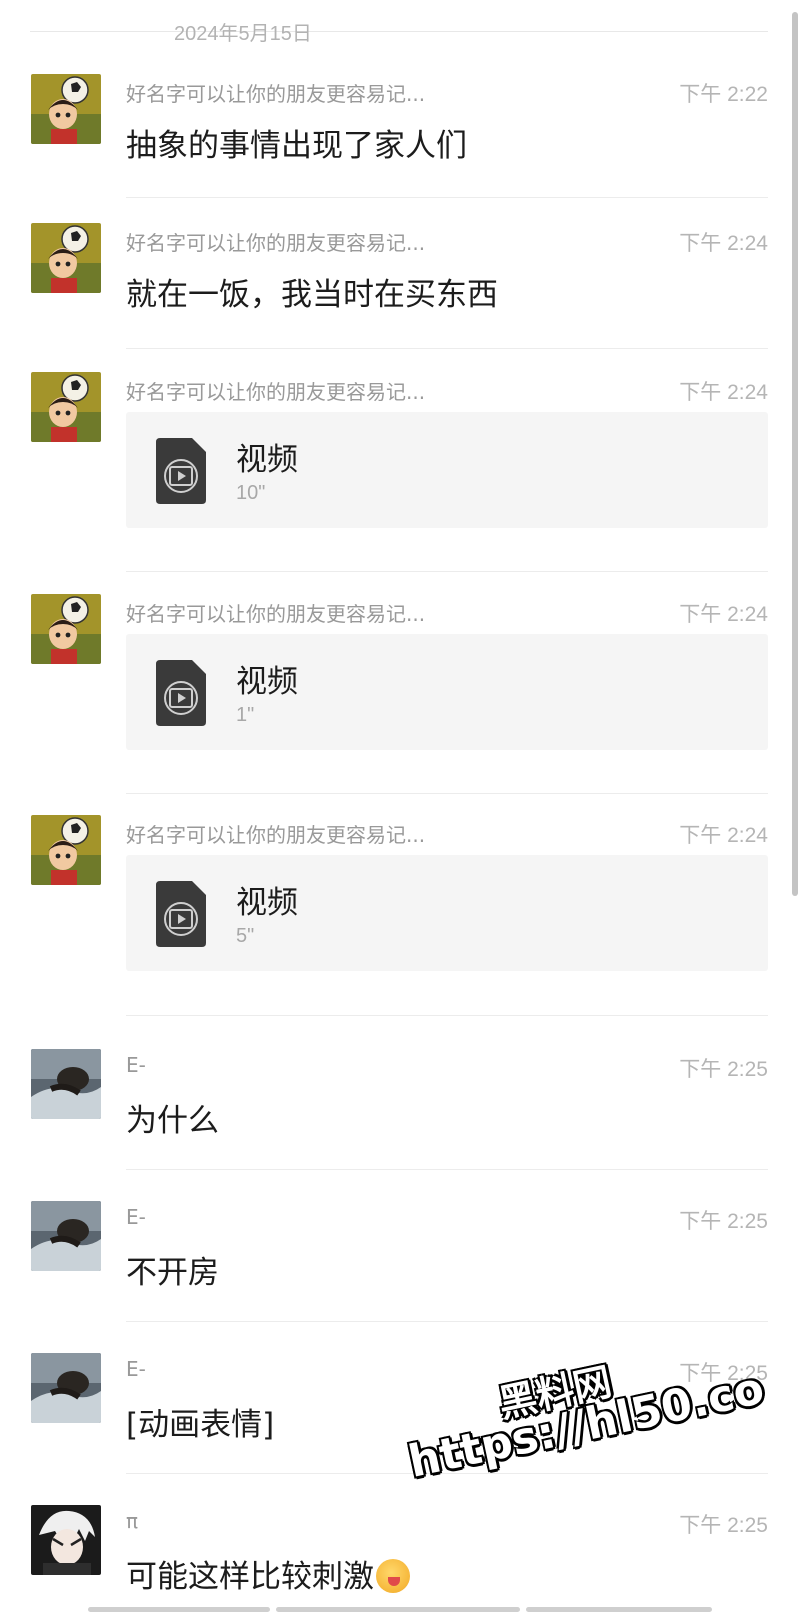 The image size is (800, 1617). Describe the element at coordinates (132, 1521) in the screenshot. I see `sender-name: π` at that location.